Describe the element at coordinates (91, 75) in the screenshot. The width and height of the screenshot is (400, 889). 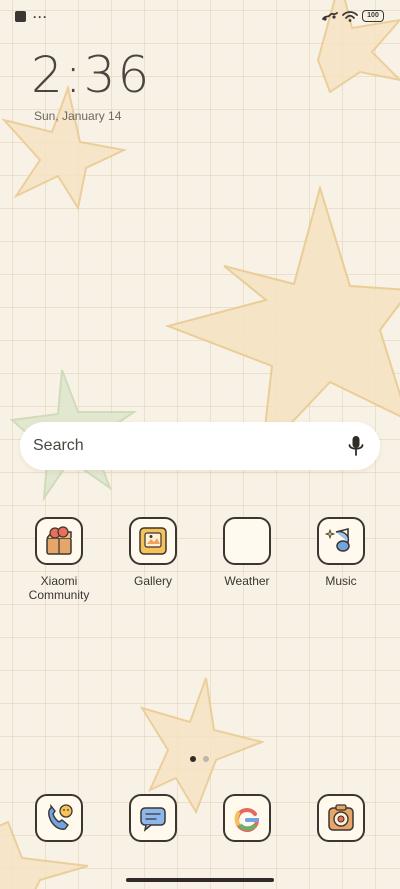
I see `clock-time: 2:36` at that location.